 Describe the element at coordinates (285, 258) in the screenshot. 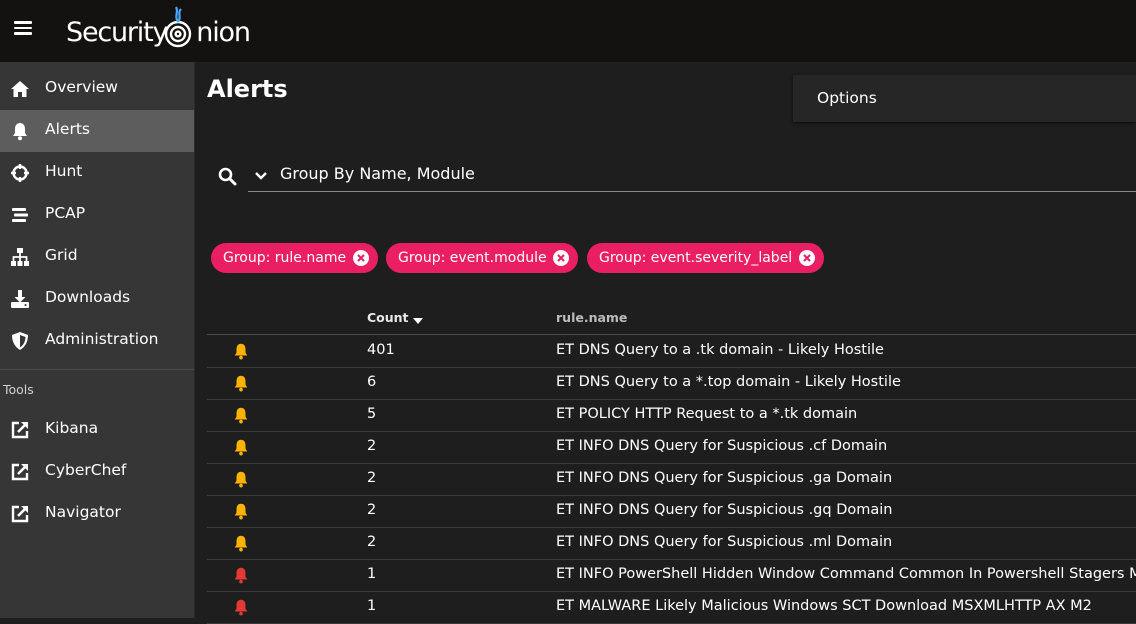

I see `chip-label: Group: rule.name` at that location.